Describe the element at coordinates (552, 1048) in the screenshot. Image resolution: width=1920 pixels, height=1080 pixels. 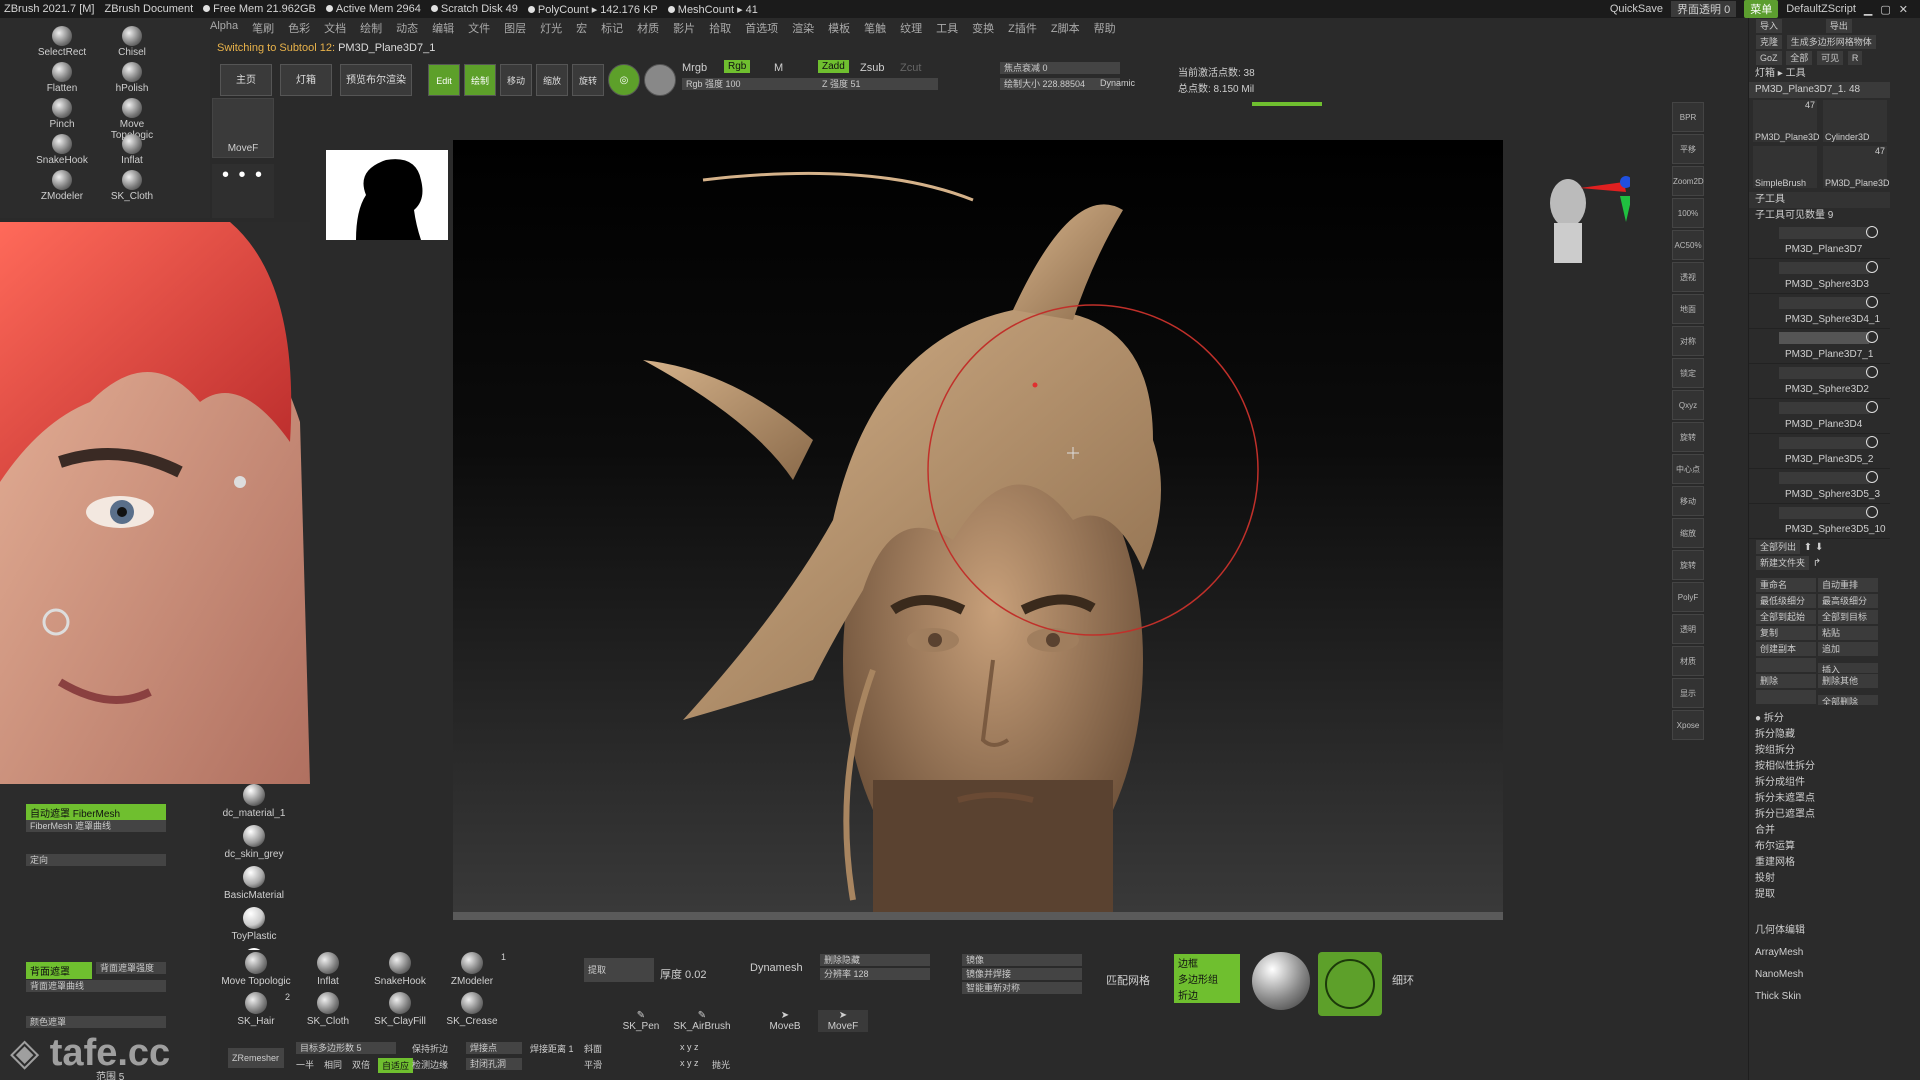
I see `weld-dist-slider: 焊接距离 1` at that location.